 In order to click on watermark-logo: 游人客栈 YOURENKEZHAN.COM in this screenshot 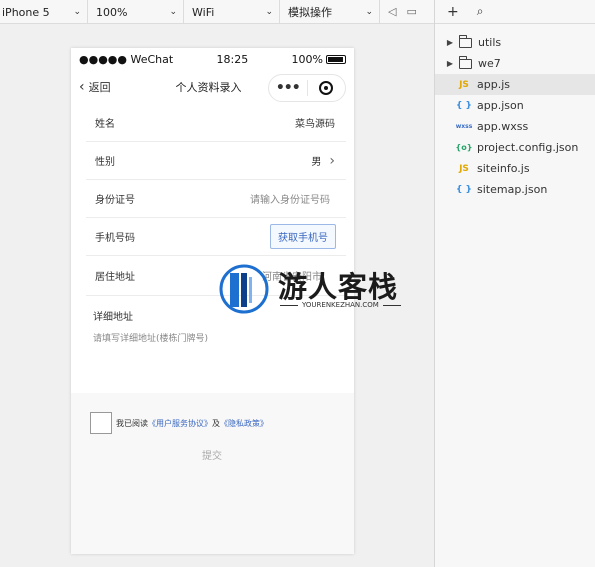, I will do `click(318, 289)`.